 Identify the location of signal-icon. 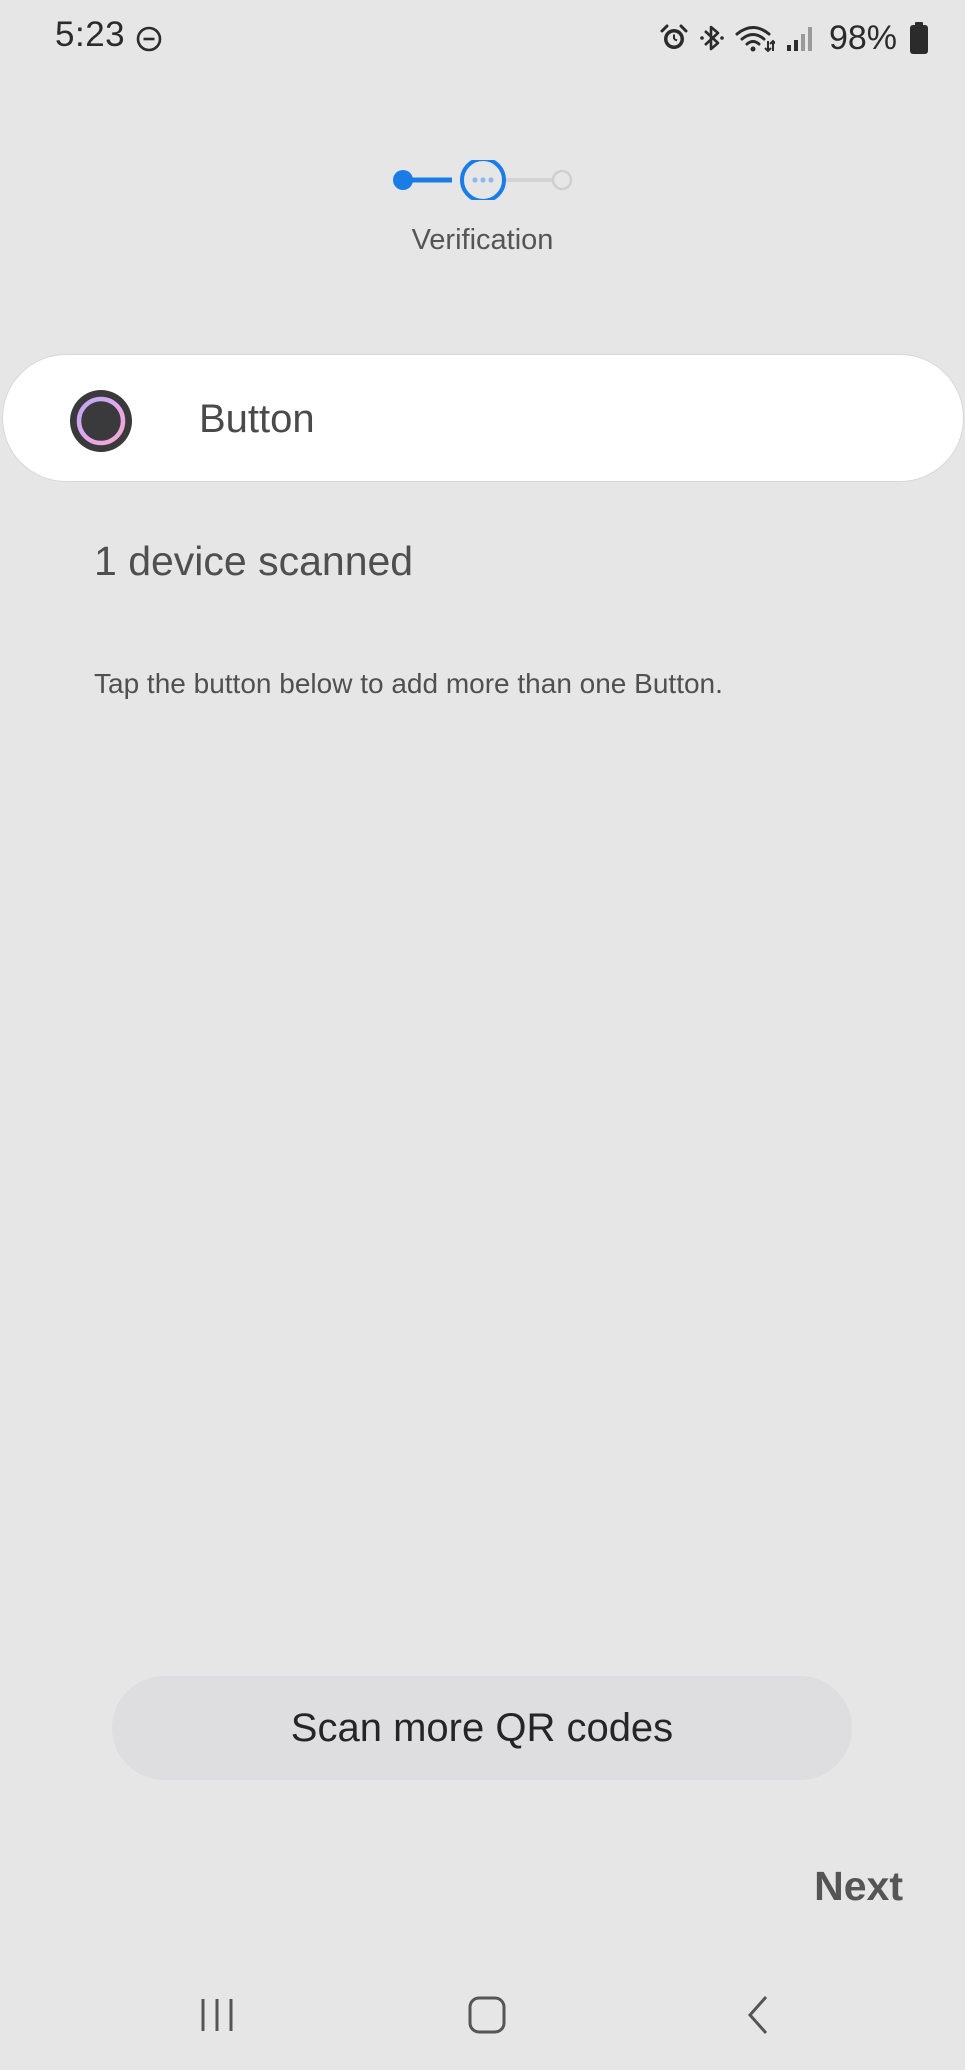
(799, 39).